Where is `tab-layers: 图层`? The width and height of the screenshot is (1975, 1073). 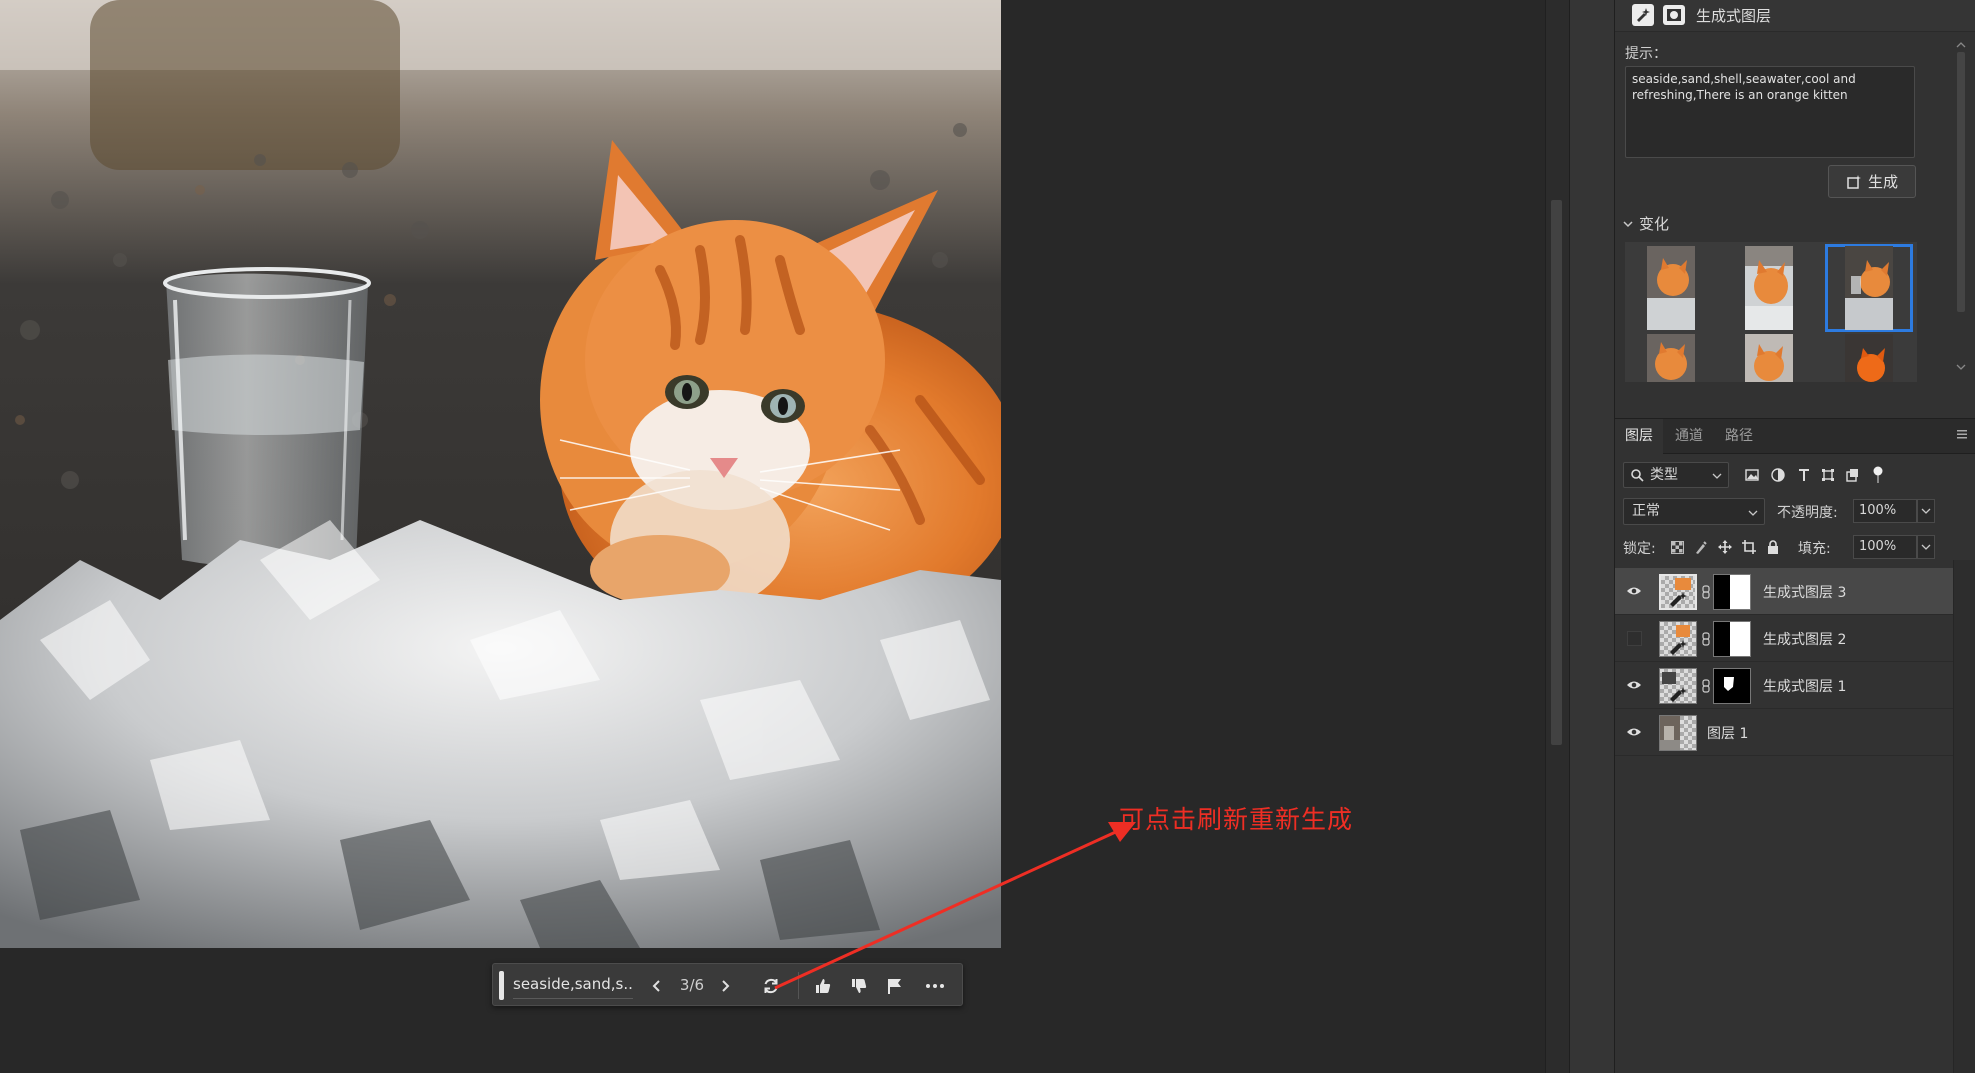 tab-layers: 图层 is located at coordinates (1639, 436).